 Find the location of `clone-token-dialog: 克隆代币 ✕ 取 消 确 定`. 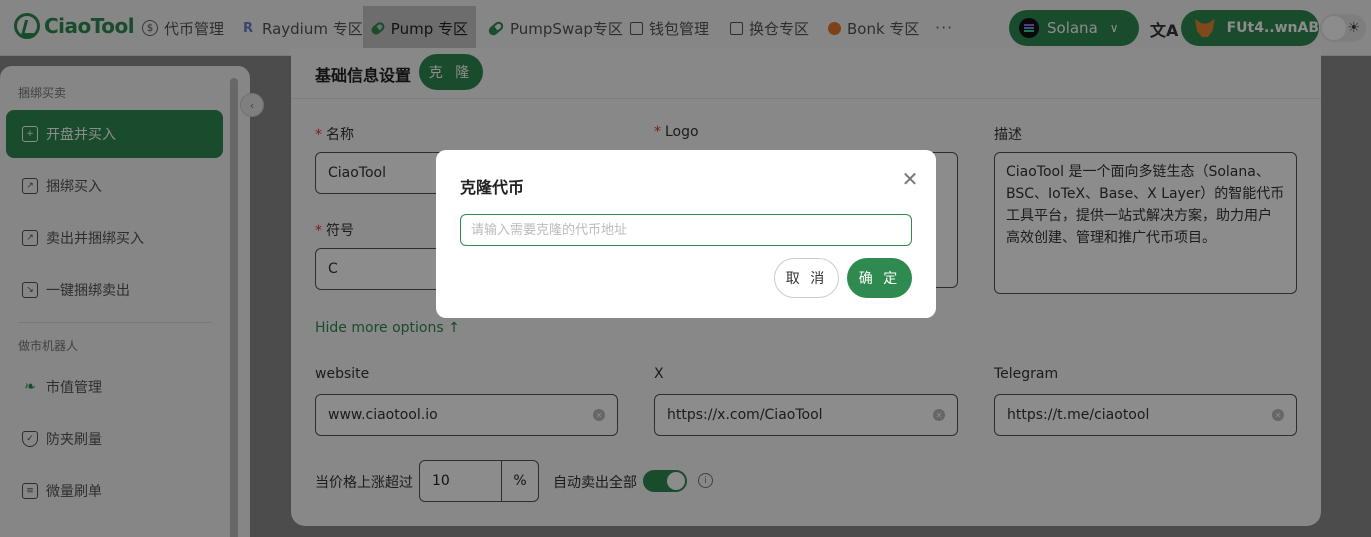

clone-token-dialog: 克隆代币 ✕ 取 消 确 定 is located at coordinates (686, 234).